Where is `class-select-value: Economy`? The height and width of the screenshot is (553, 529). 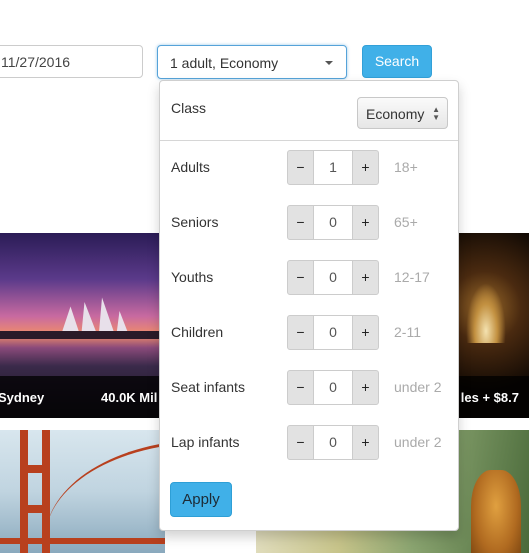 class-select-value: Economy is located at coordinates (395, 114).